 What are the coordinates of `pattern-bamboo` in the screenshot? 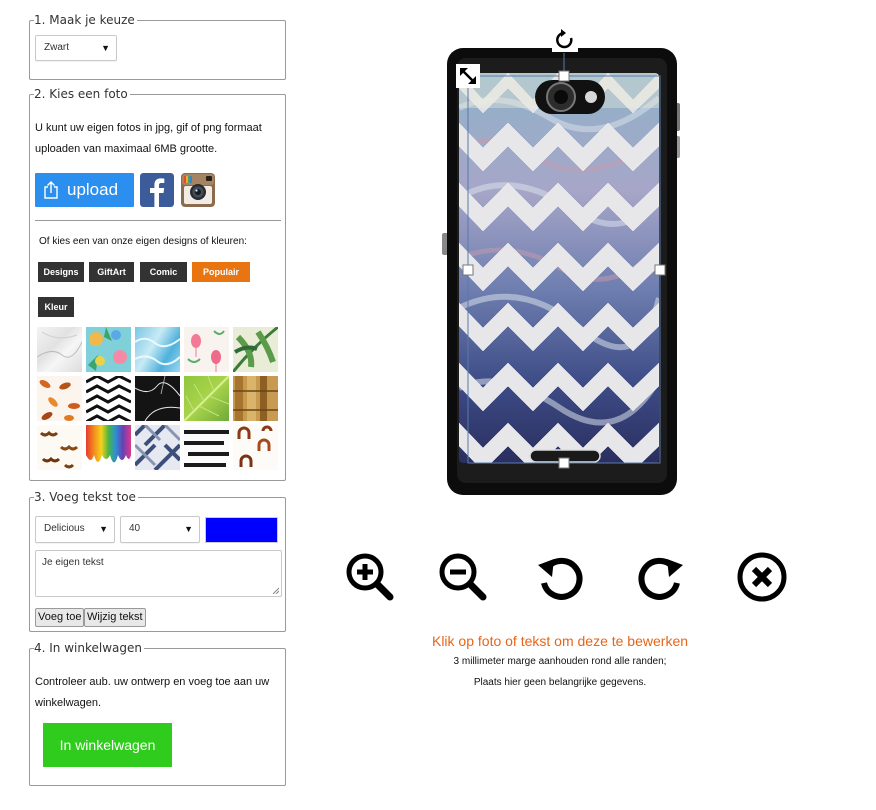 It's located at (255, 398).